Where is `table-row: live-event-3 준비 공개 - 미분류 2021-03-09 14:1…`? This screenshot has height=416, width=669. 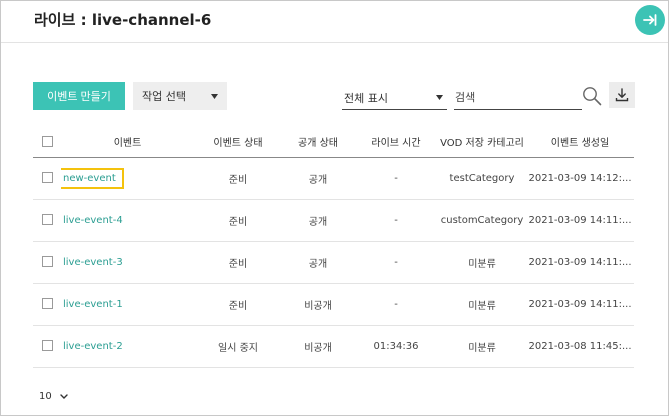
table-row: live-event-3 준비 공개 - 미분류 2021-03-09 14:1… is located at coordinates (333, 262).